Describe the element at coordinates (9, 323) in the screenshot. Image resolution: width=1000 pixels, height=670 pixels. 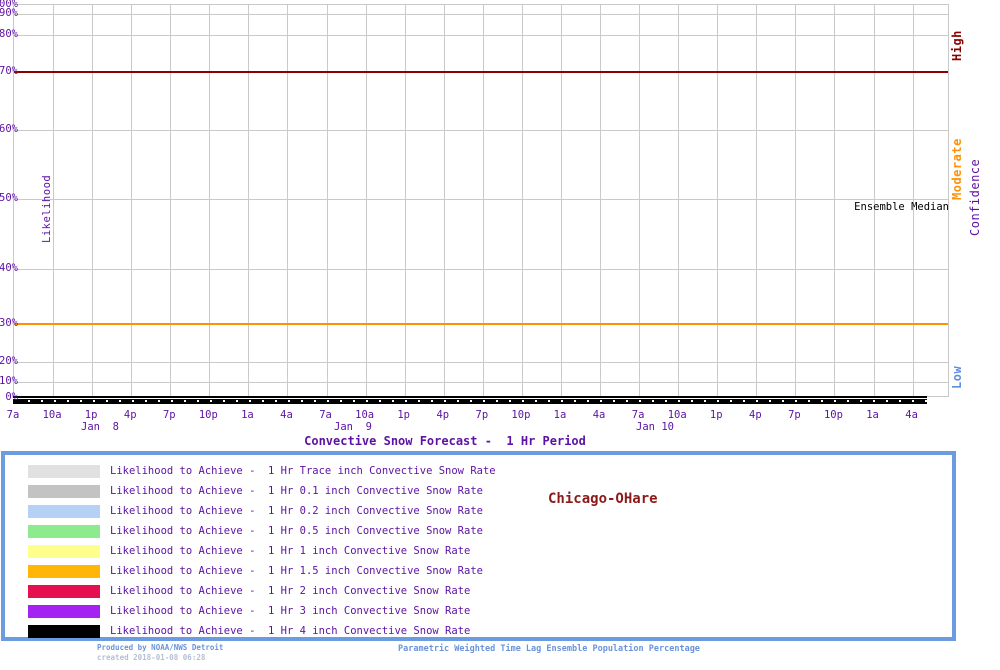
I see `y-tick-label: 30%` at that location.